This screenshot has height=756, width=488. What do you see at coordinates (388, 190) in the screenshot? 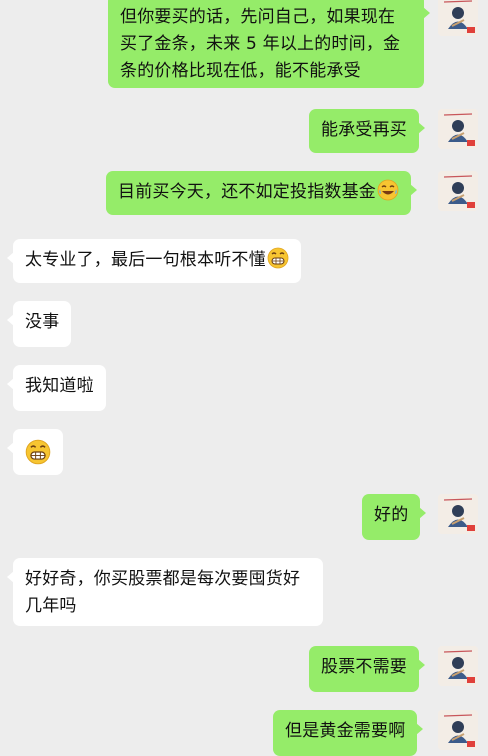
I see `laughing-tears-icon` at bounding box center [388, 190].